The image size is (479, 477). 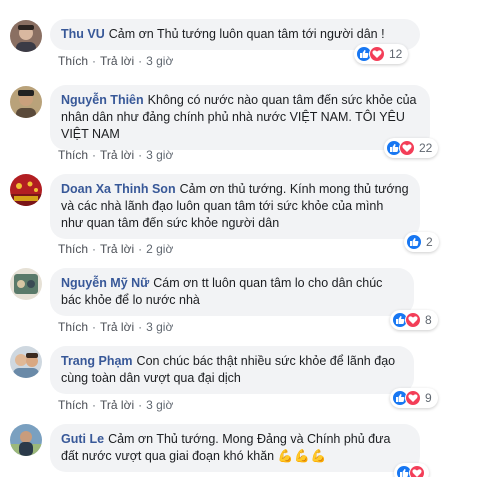 I want to click on reaction-summary: 22, so click(x=411, y=148).